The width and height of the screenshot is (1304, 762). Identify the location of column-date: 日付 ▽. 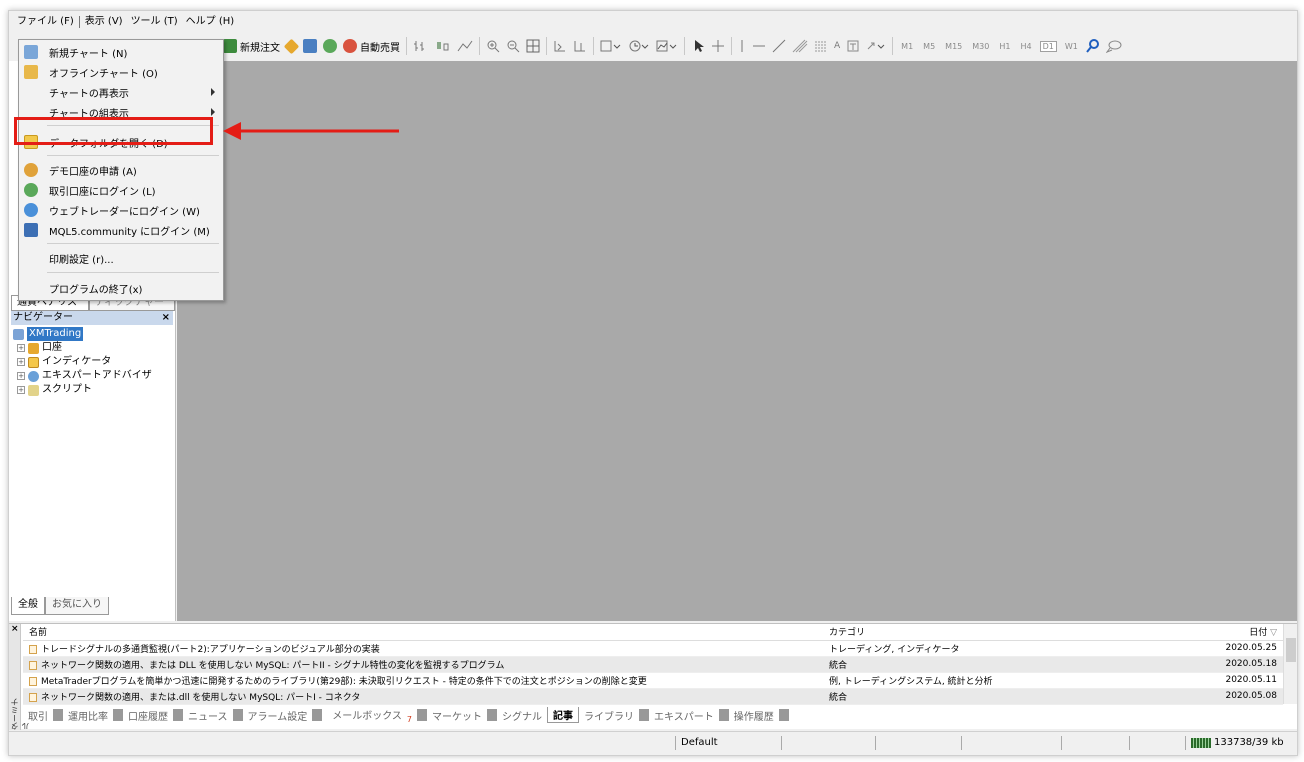
(1243, 632).